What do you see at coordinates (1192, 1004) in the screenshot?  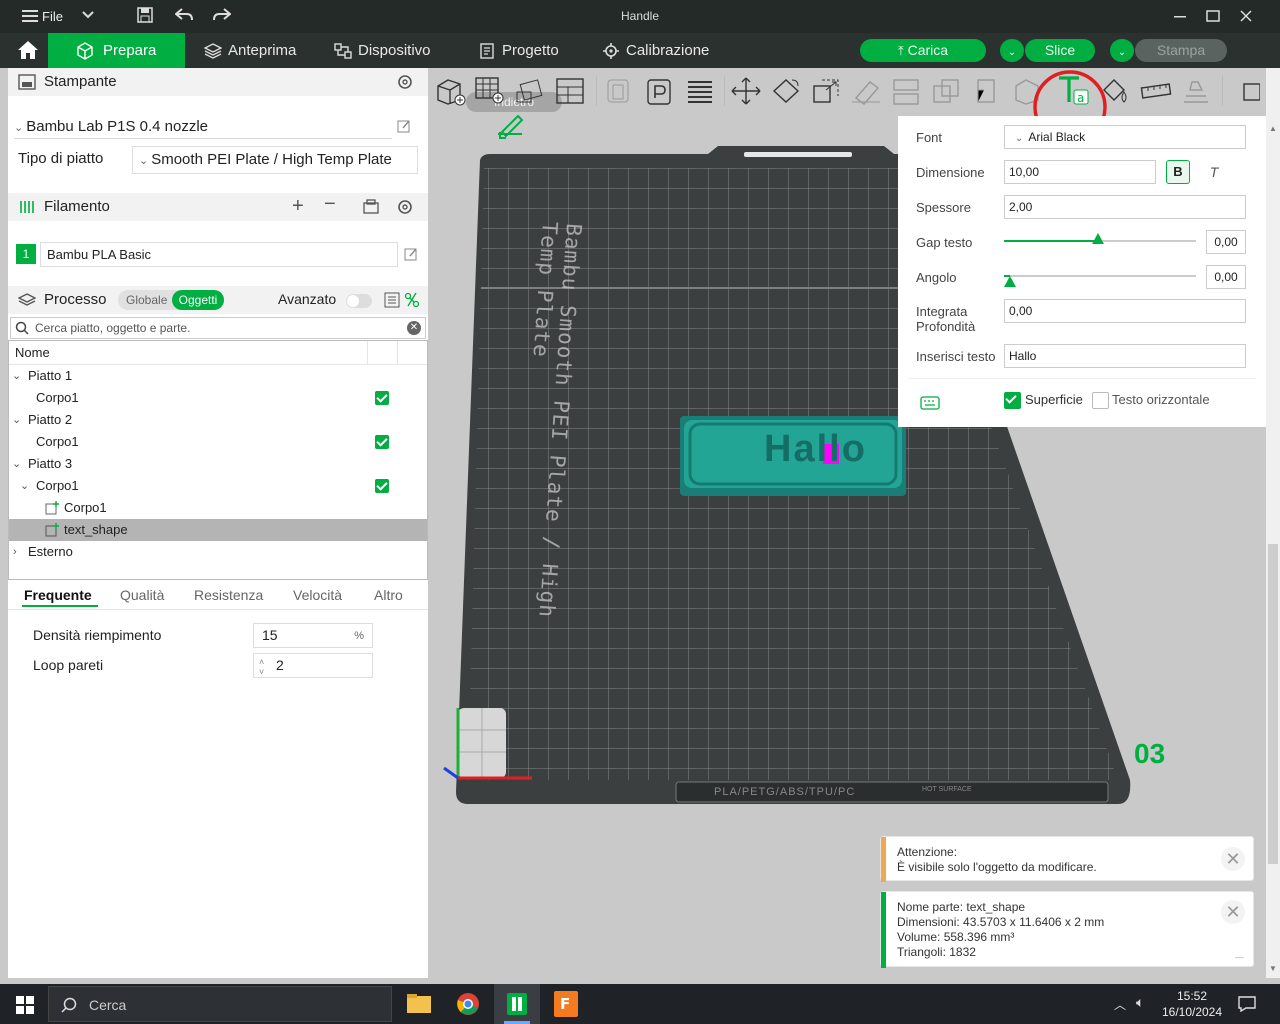 I see `taskbar-clock: 15:52 16/10/2024` at bounding box center [1192, 1004].